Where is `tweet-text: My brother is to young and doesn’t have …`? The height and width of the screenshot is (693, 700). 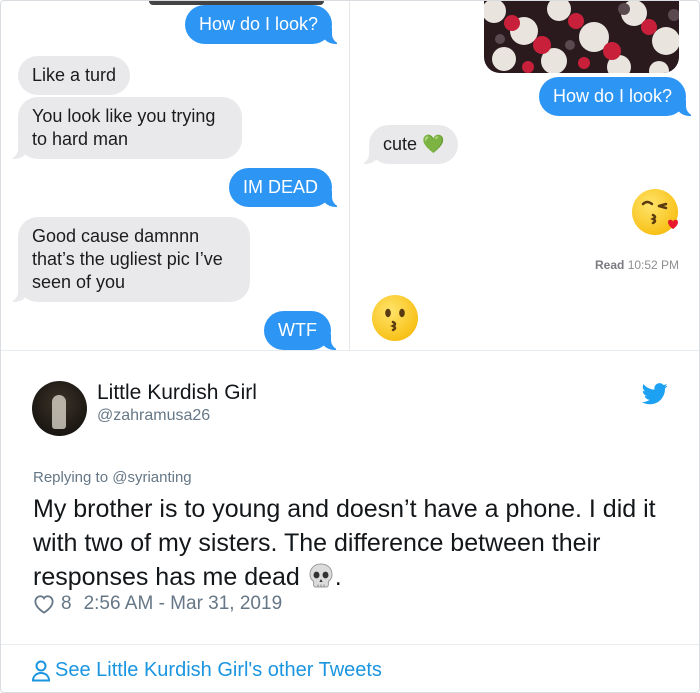
tweet-text: My brother is to young and doesn’t have … is located at coordinates (344, 543).